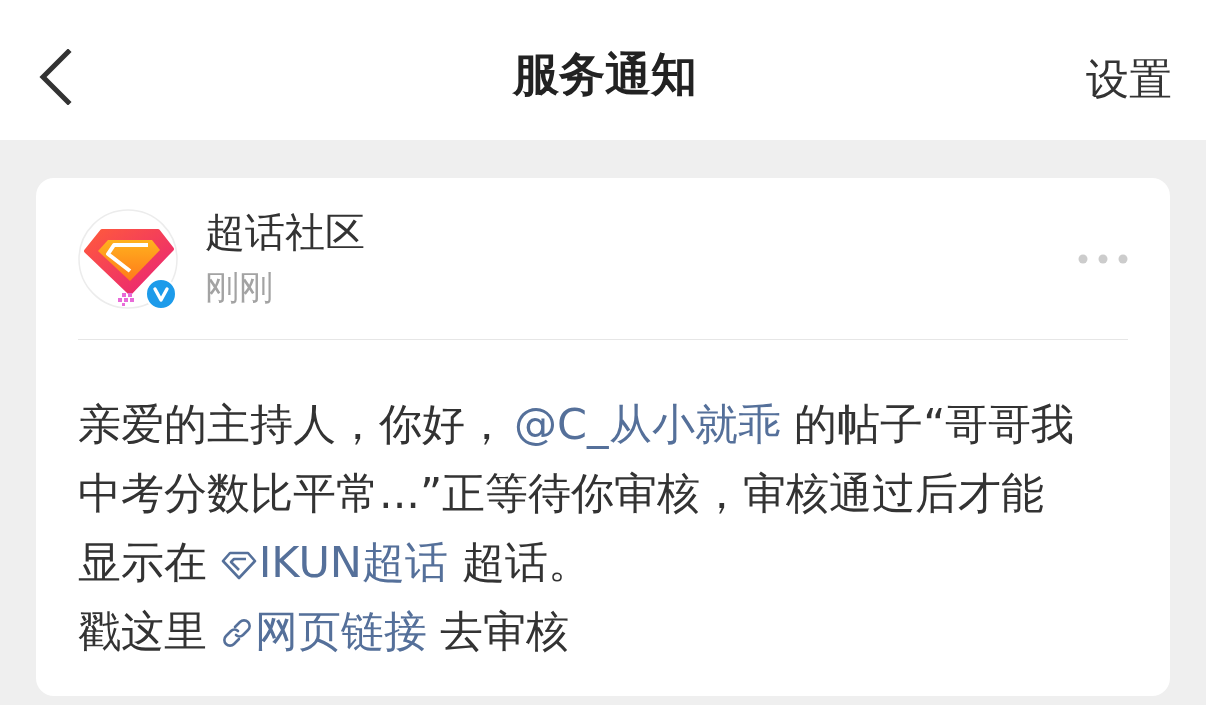  I want to click on web-link: 网页链接, so click(323, 631).